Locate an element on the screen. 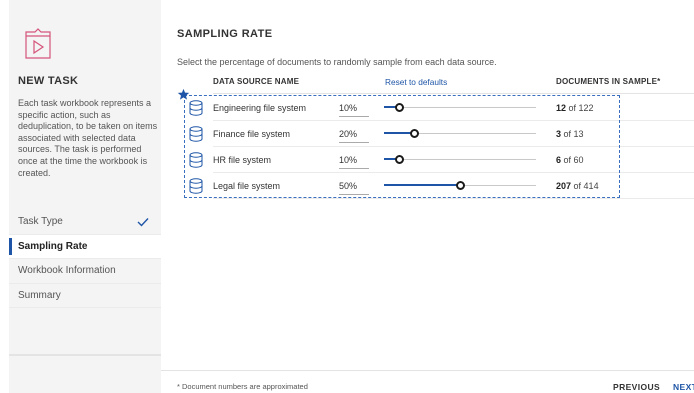  total-count: of 122 is located at coordinates (581, 108).